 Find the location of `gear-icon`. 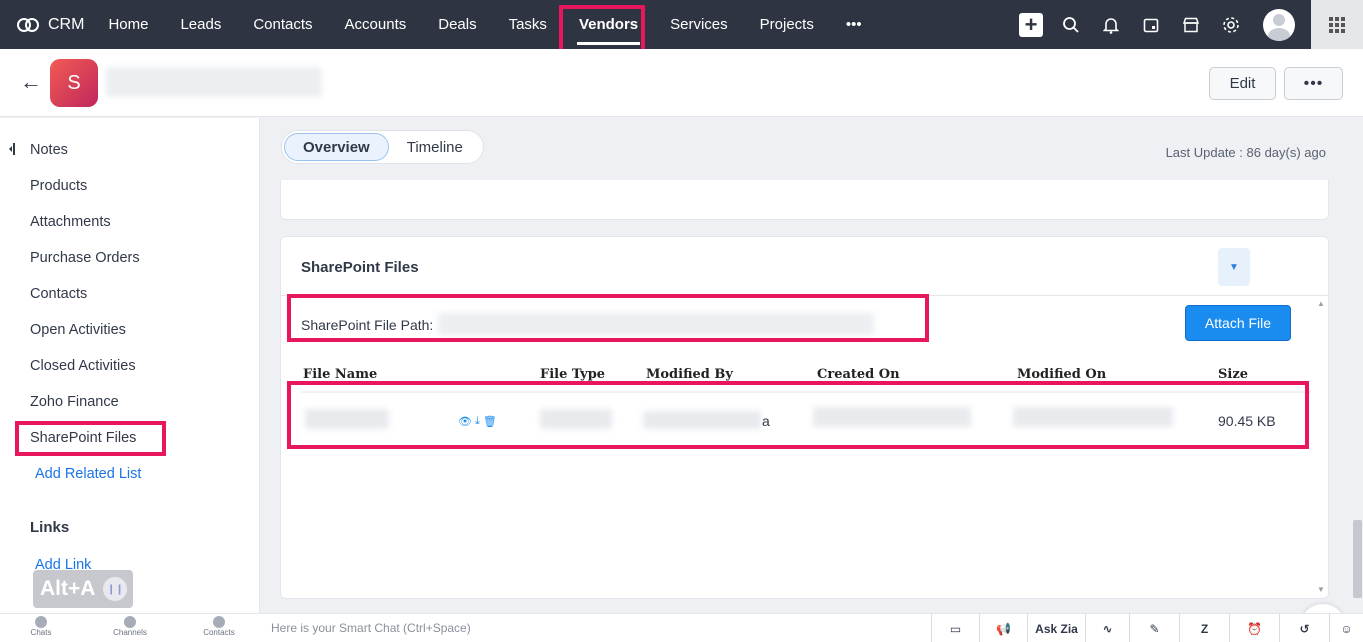

gear-icon is located at coordinates (1231, 24).